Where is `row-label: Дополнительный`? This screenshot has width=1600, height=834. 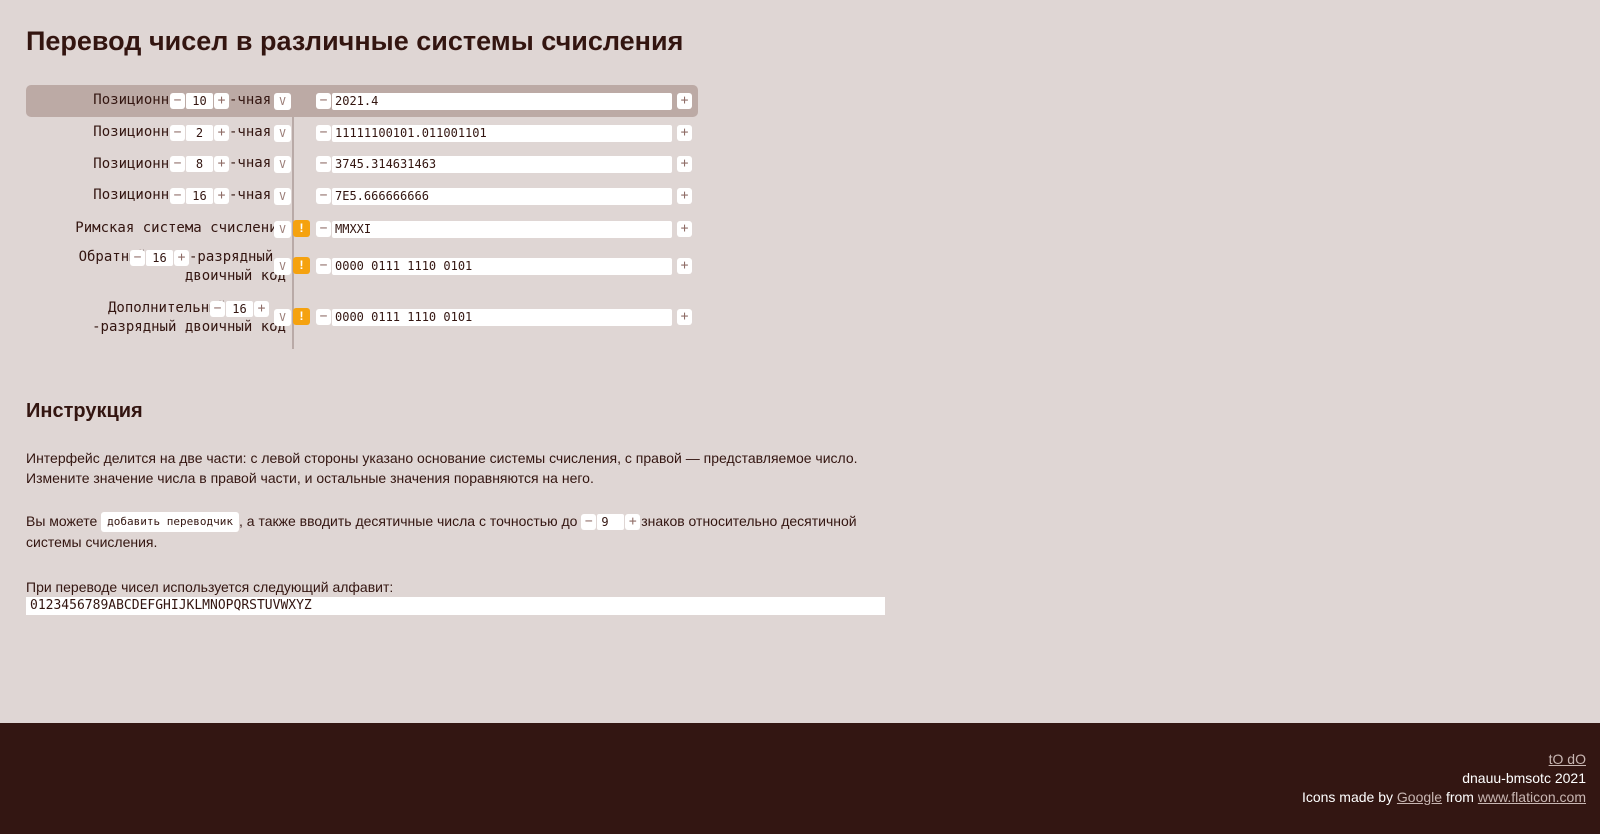
row-label: Дополнительный is located at coordinates (166, 308).